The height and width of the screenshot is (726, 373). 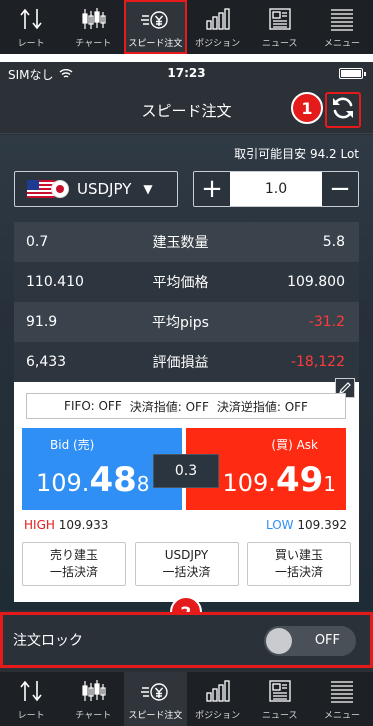 What do you see at coordinates (186, 471) in the screenshot?
I see `spread-value: 0.3` at bounding box center [186, 471].